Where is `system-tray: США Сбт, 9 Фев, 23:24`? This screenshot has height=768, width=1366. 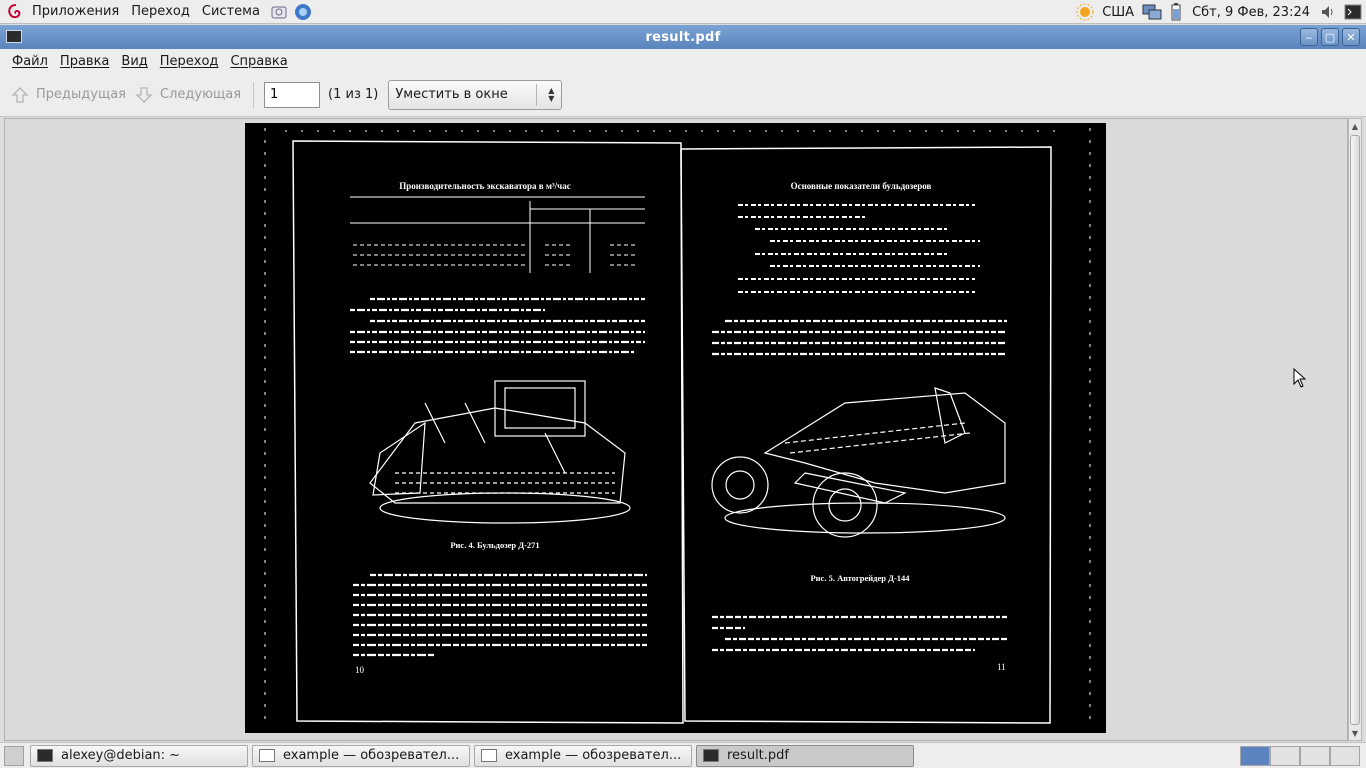 system-tray: США Сбт, 9 Фев, 23:24 is located at coordinates (1219, 12).